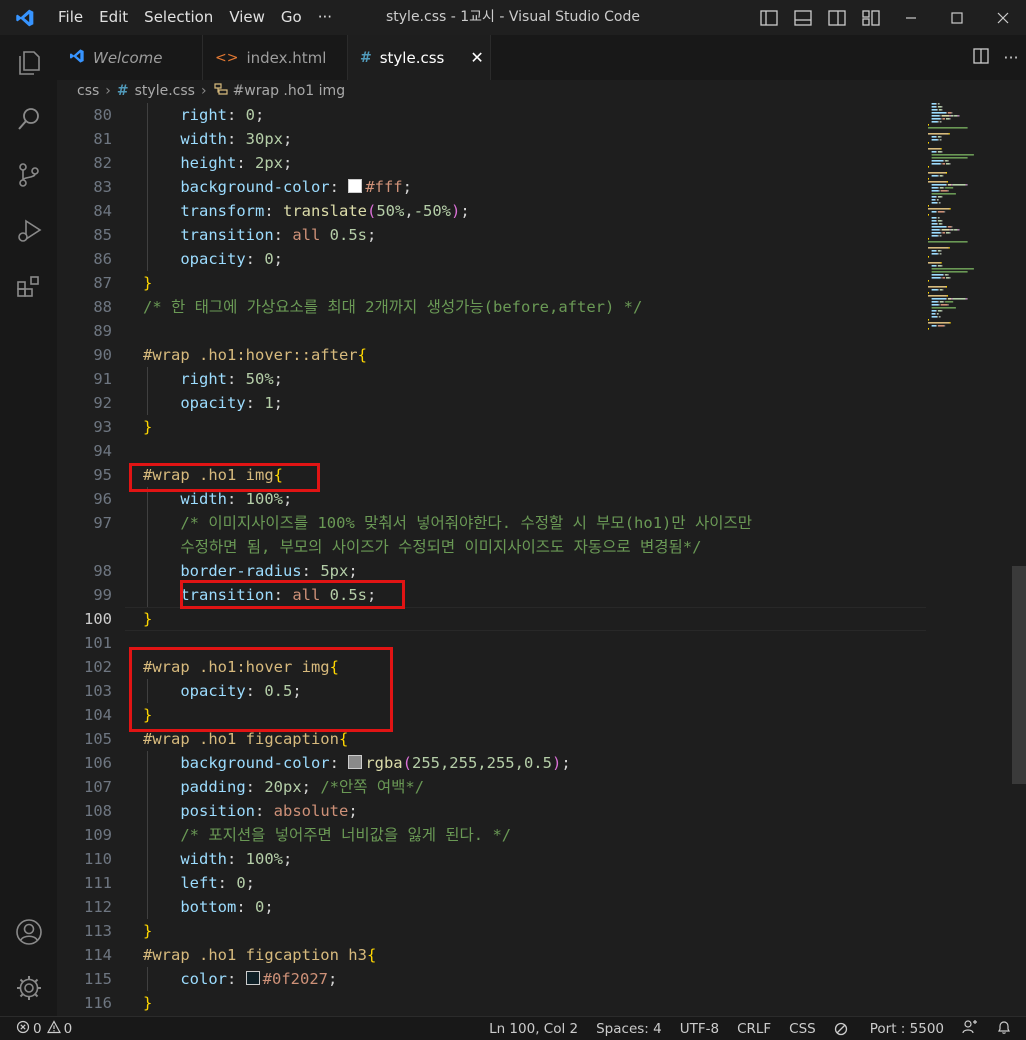 This screenshot has height=1040, width=1026. I want to click on customize-layout-icon, so click(871, 17).